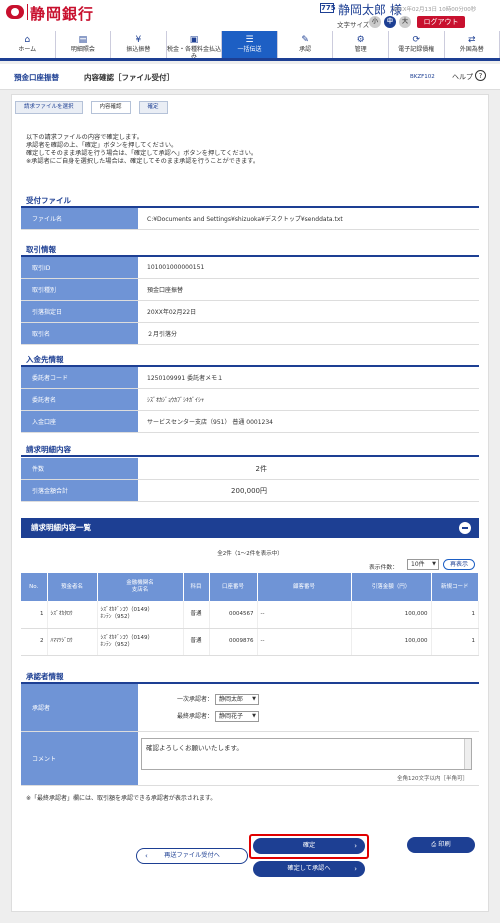 Image resolution: width=500 pixels, height=923 pixels. Describe the element at coordinates (250, 456) in the screenshot. I see `section-rule` at that location.